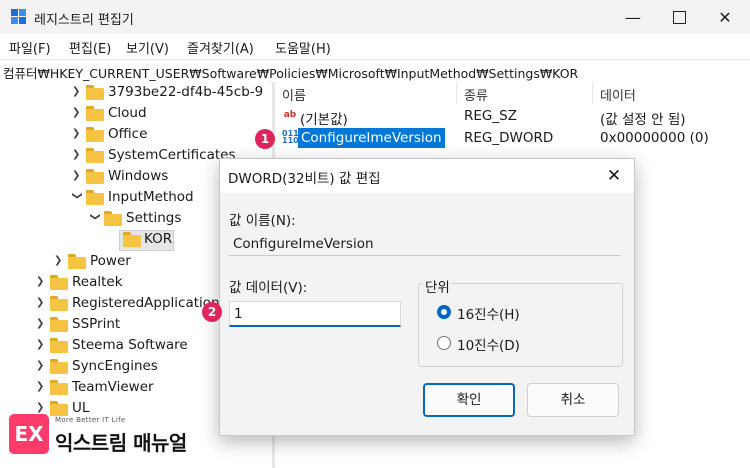 The image size is (750, 468). Describe the element at coordinates (375, 17) in the screenshot. I see `window-titlebar: 레지스트리 편집기 — ✕` at that location.